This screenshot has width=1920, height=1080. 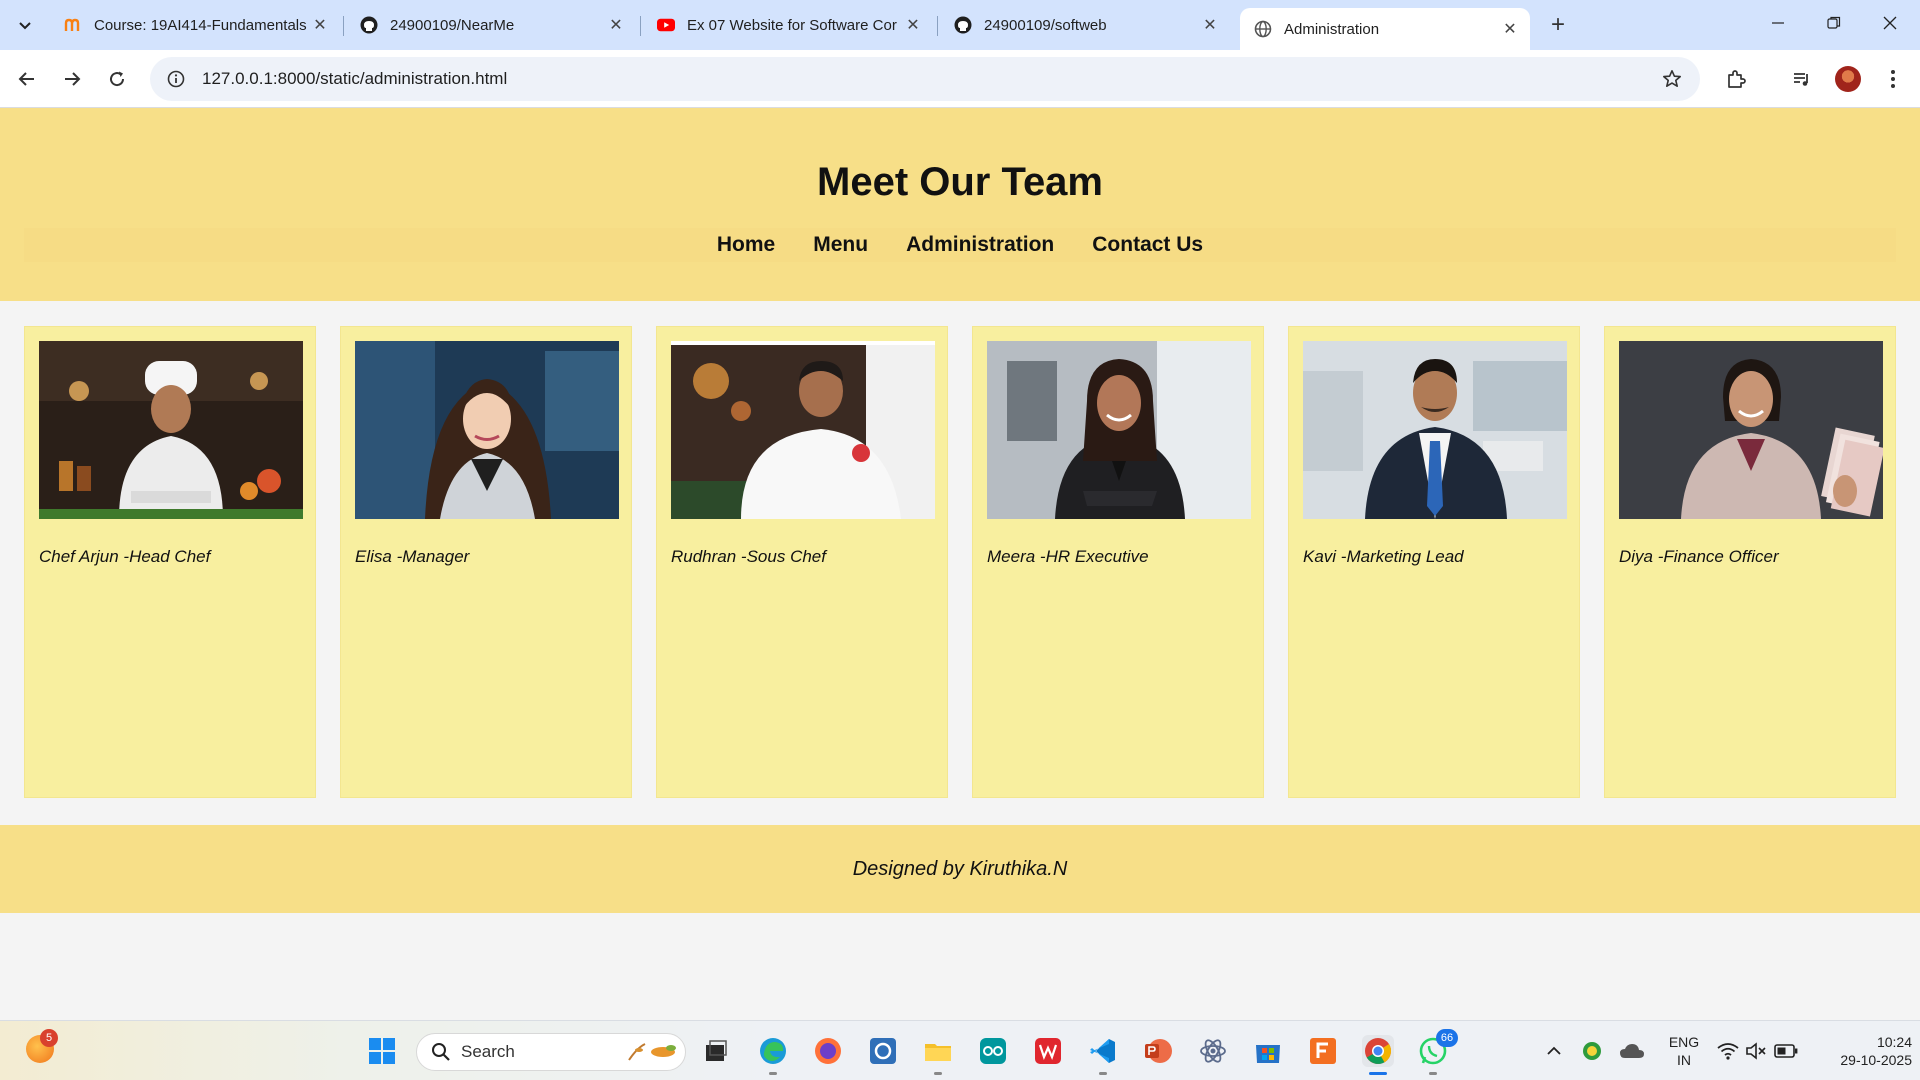 What do you see at coordinates (1068, 556) in the screenshot?
I see `team-member-caption: Meera -HR Executive` at bounding box center [1068, 556].